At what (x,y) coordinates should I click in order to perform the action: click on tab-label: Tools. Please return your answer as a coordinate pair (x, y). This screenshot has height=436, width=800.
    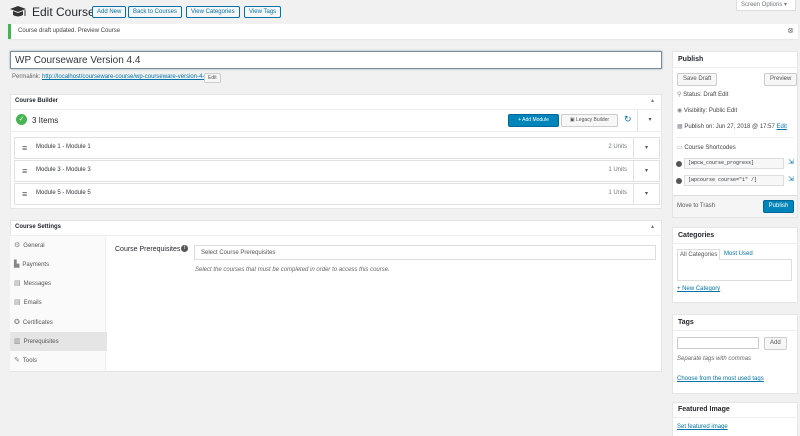
    Looking at the image, I should click on (29, 361).